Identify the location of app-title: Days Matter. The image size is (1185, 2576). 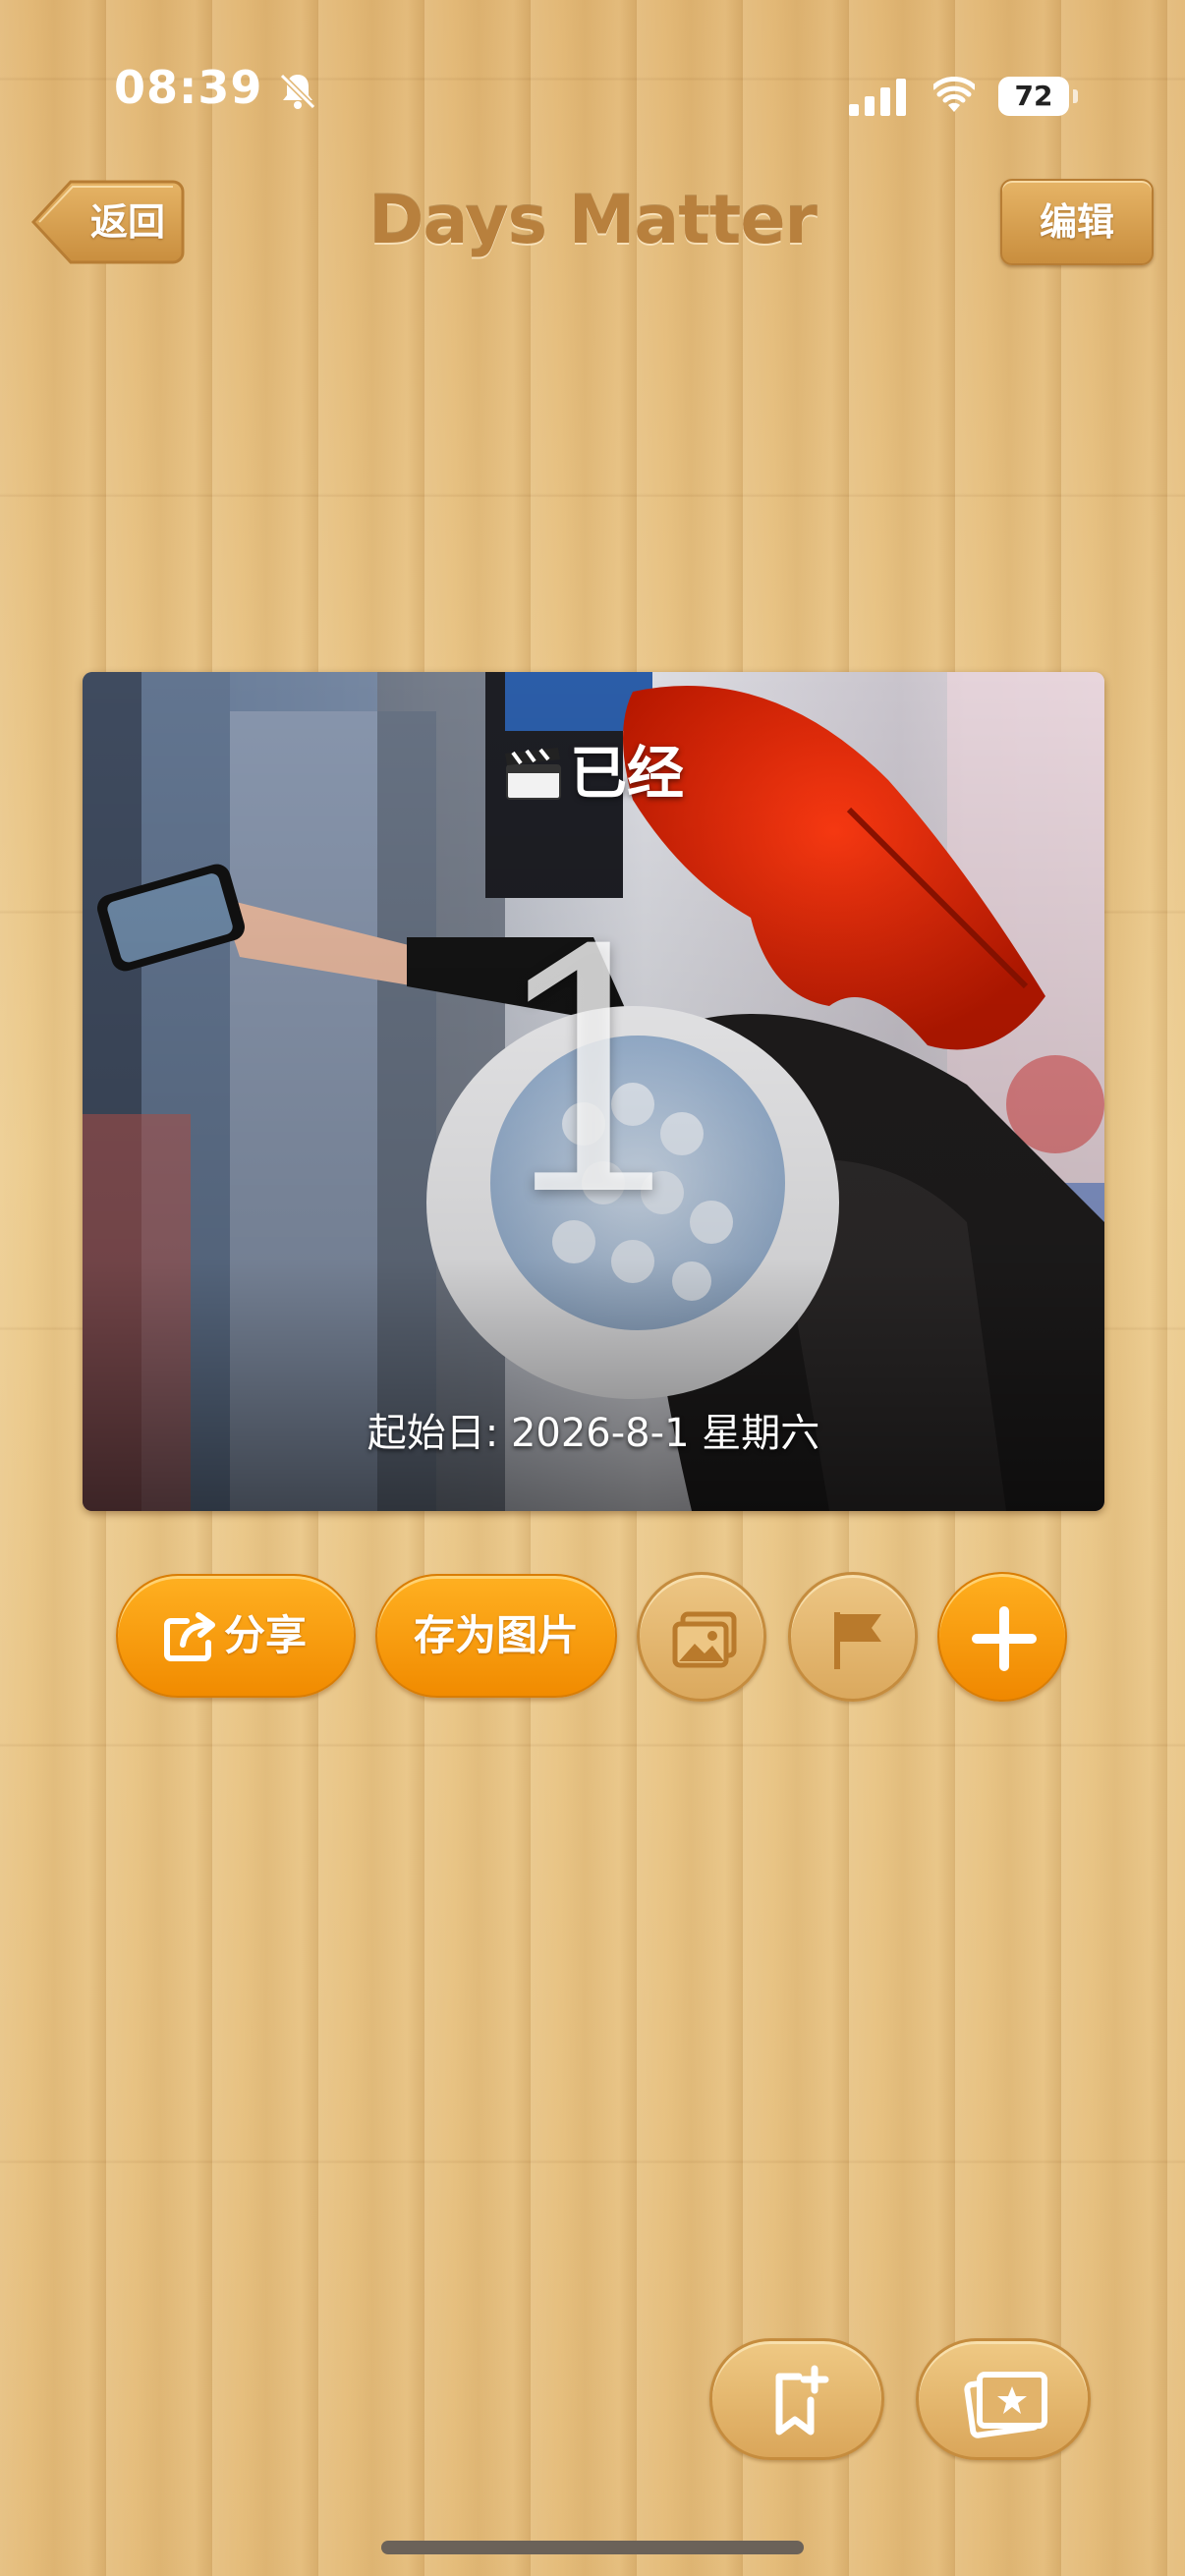
(593, 220).